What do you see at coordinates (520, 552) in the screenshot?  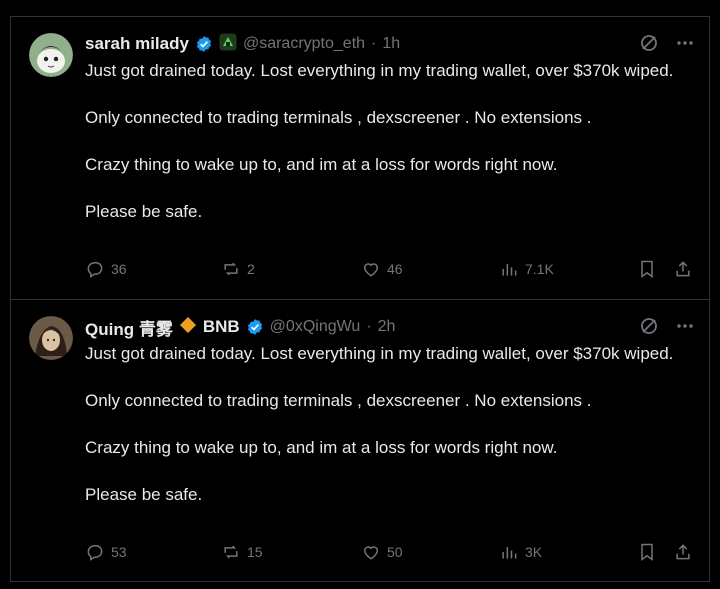 I see `views-button: 3K` at bounding box center [520, 552].